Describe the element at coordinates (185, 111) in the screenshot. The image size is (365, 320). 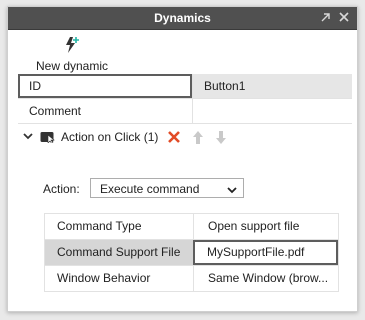
I see `property-row-comment: Comment` at that location.